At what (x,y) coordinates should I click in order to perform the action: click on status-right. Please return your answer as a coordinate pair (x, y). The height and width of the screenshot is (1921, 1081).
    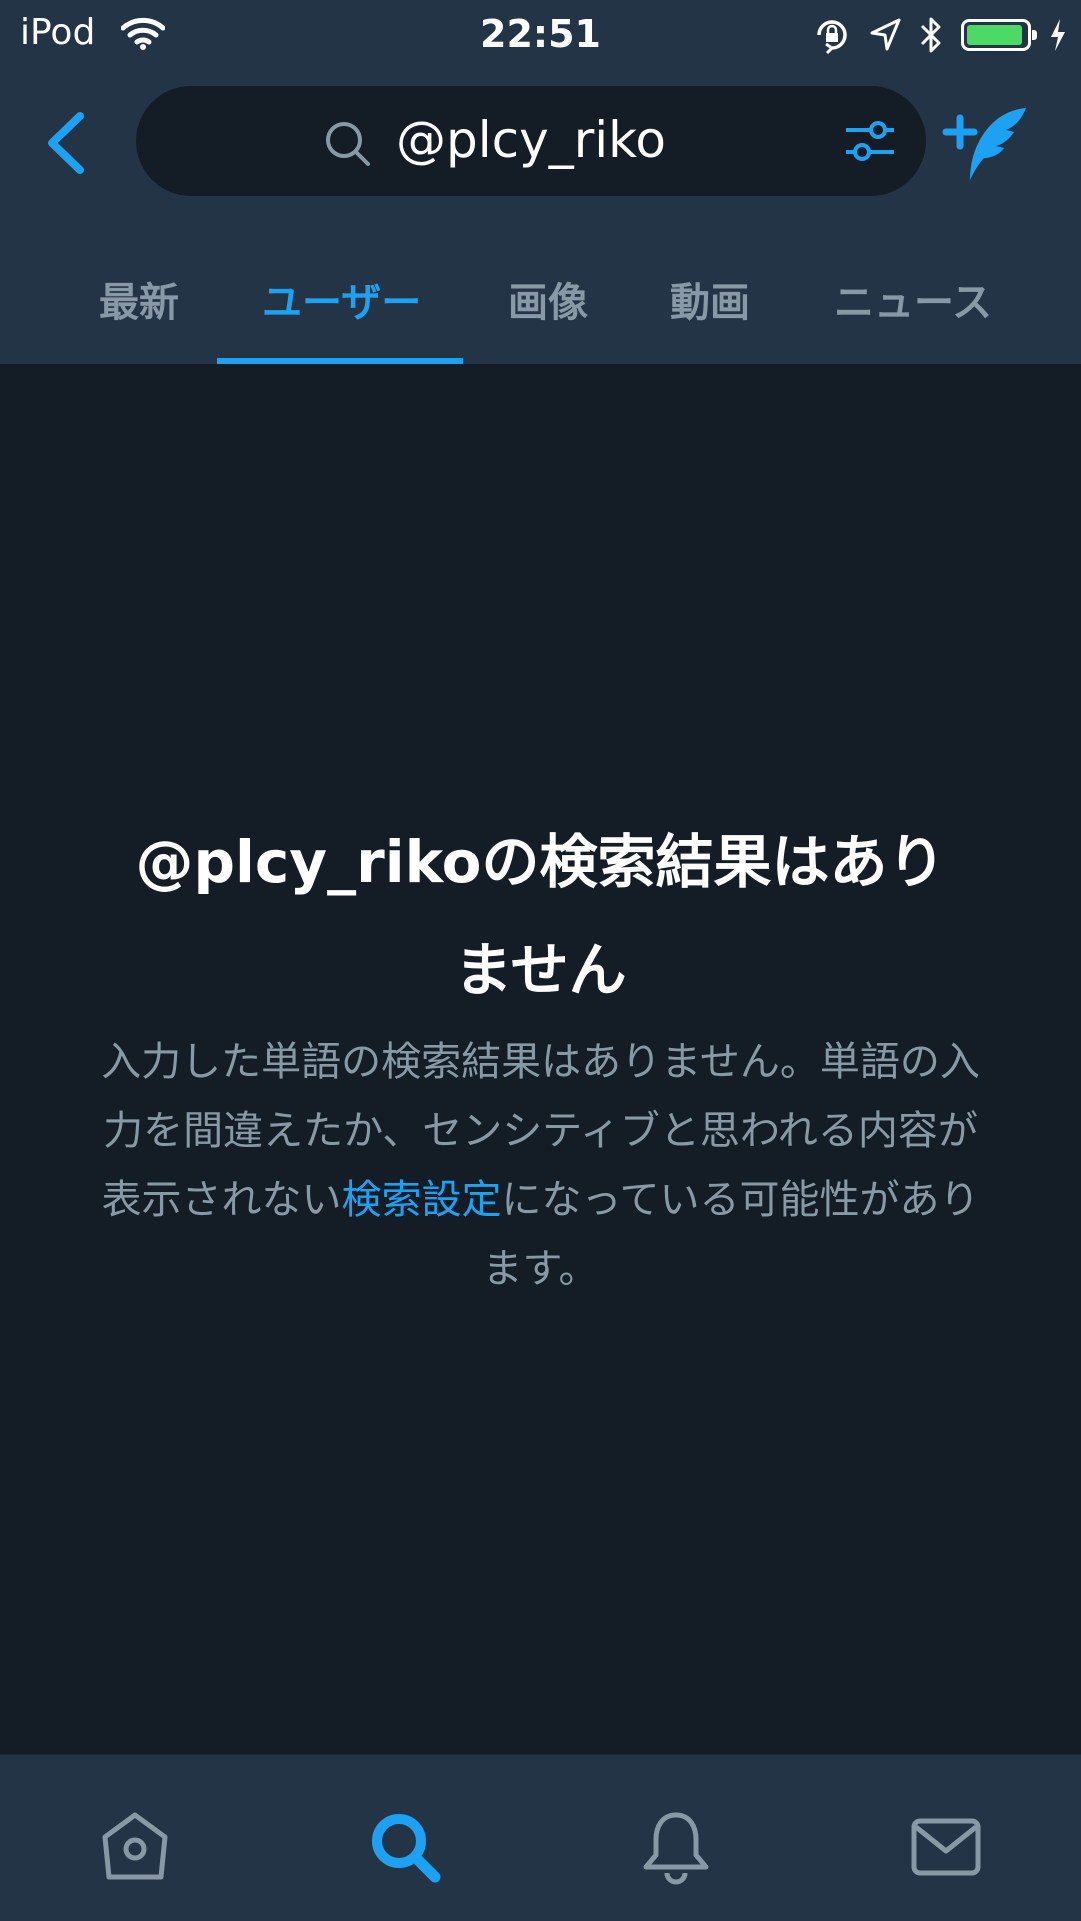
    Looking at the image, I should click on (940, 35).